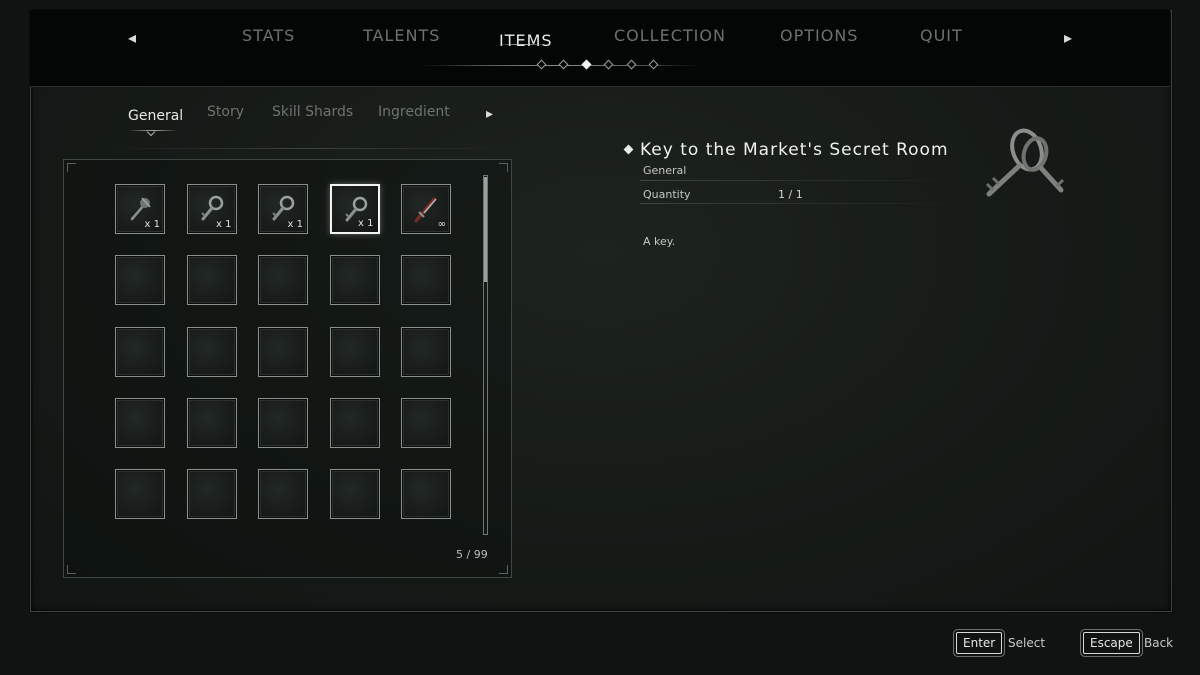  Describe the element at coordinates (979, 643) in the screenshot. I see `enter-key-hint: Enter` at that location.